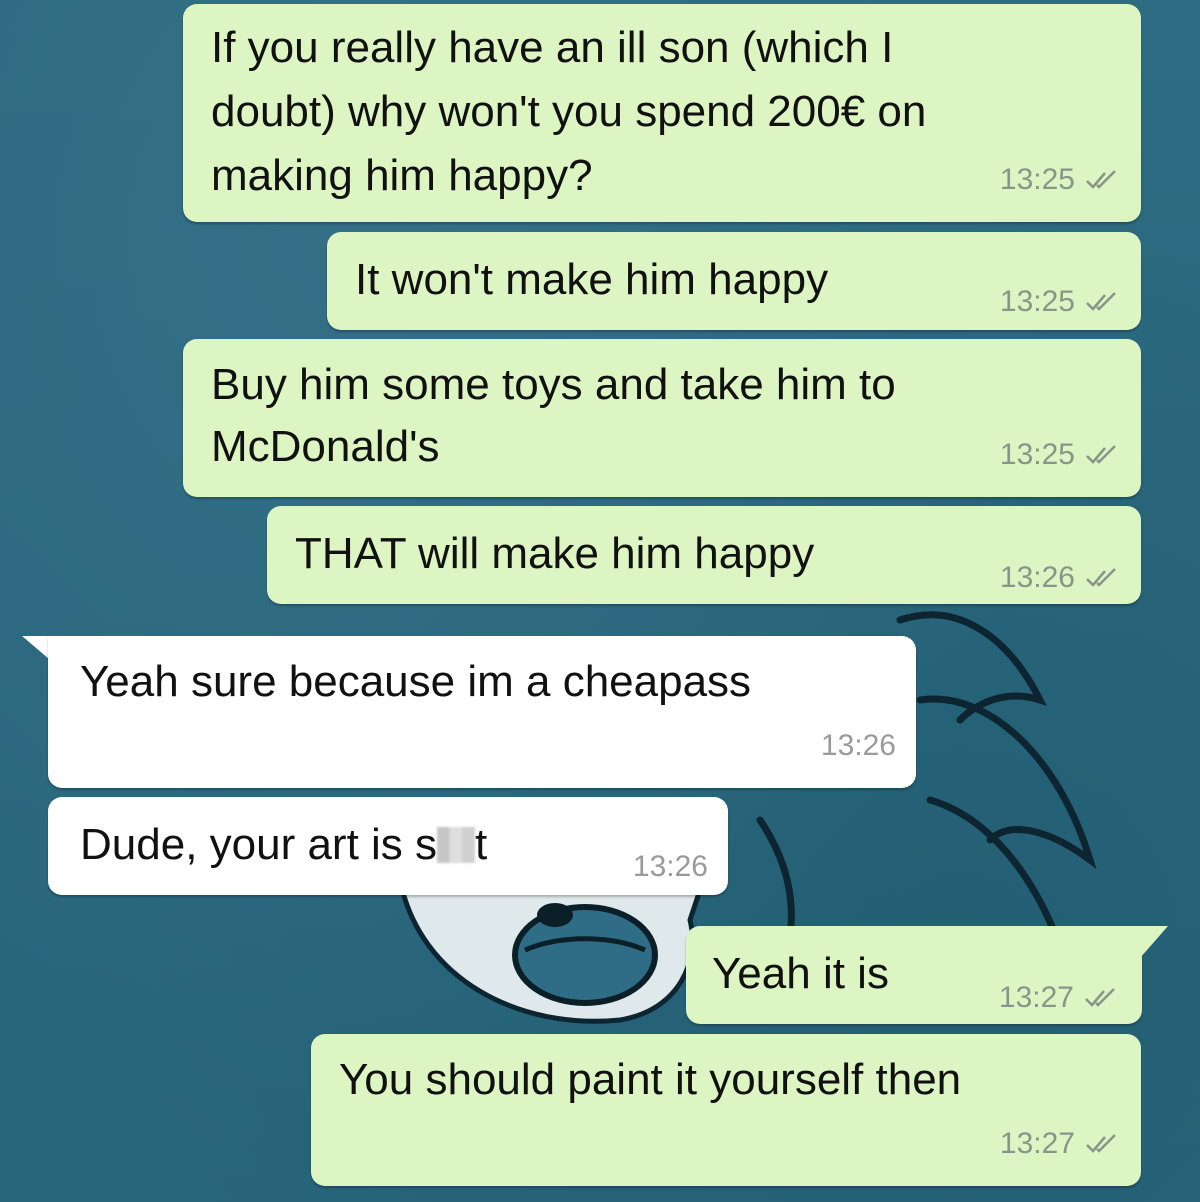 Image resolution: width=1200 pixels, height=1202 pixels. What do you see at coordinates (592, 279) in the screenshot?
I see `message-text: It won't make him happy` at bounding box center [592, 279].